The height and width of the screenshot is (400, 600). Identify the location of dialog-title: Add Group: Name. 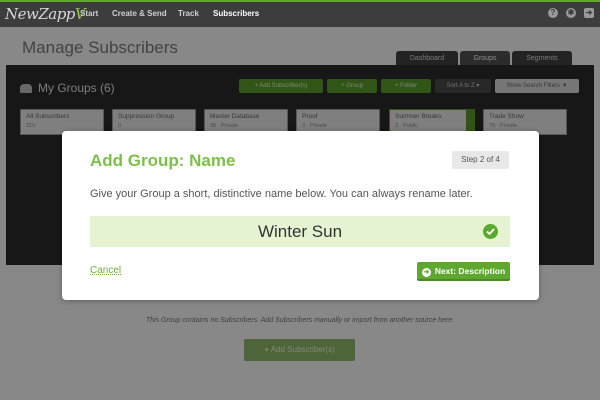
(163, 160).